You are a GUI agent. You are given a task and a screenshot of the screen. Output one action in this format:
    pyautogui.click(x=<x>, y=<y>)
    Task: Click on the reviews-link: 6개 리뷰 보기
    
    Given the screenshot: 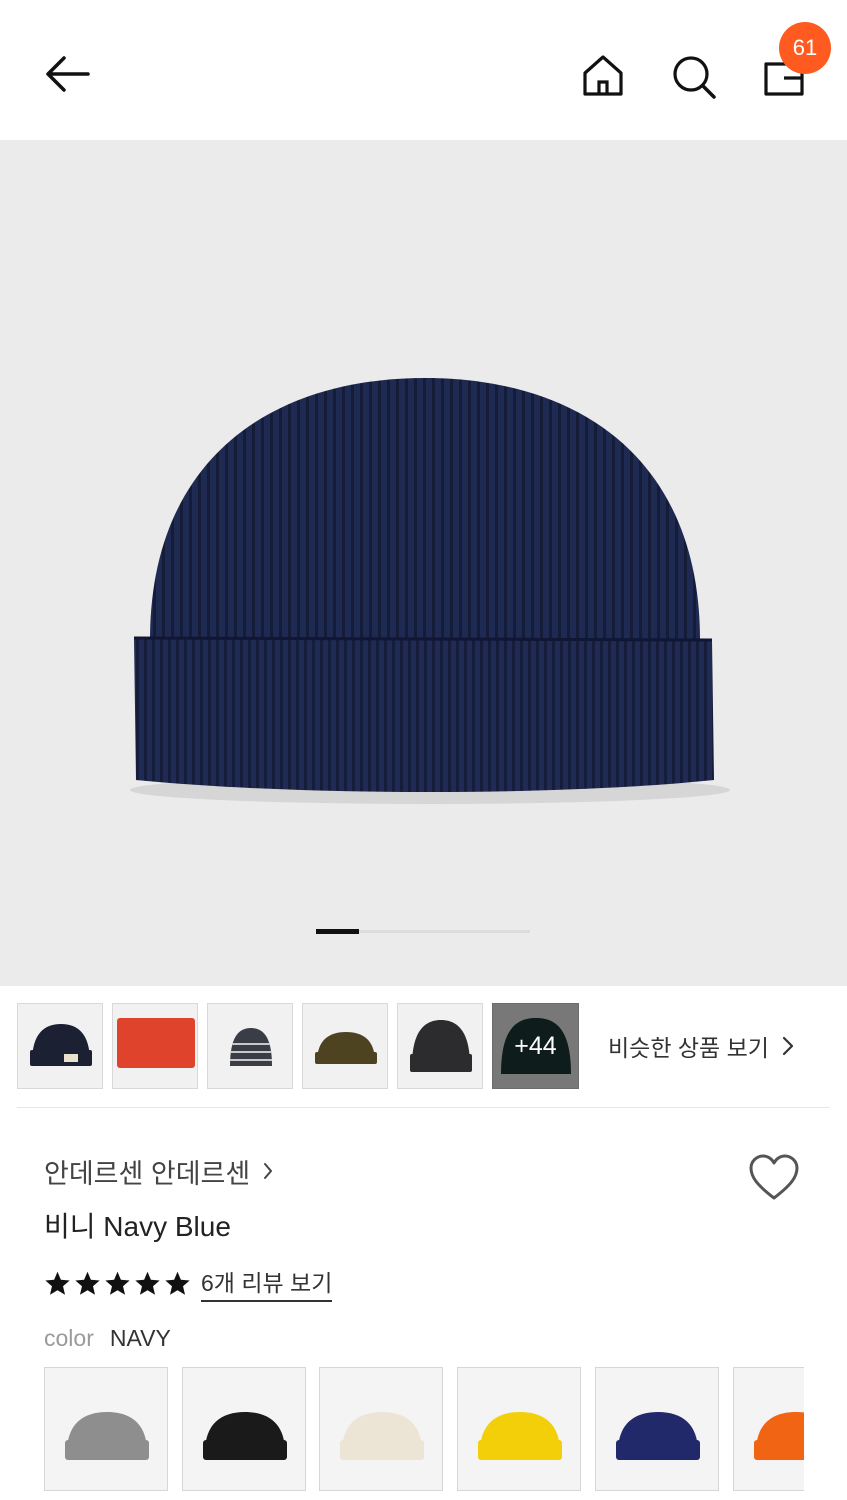 What is the action you would take?
    pyautogui.click(x=267, y=1283)
    